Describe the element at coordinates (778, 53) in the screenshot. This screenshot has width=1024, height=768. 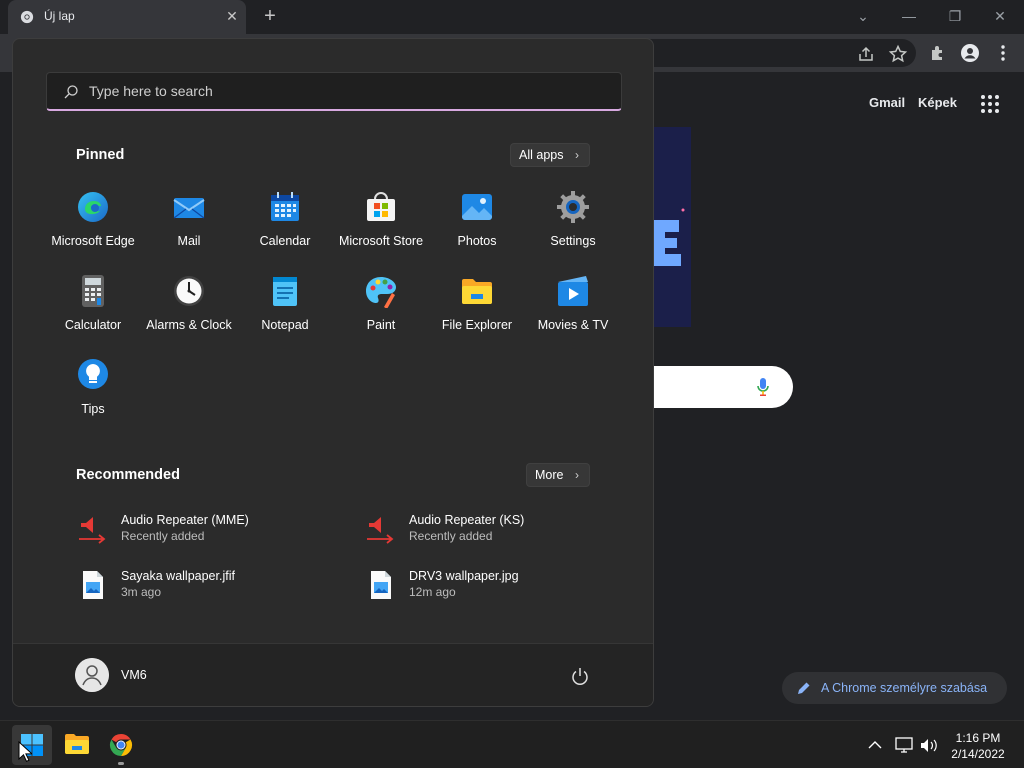
I see `address-bar` at that location.